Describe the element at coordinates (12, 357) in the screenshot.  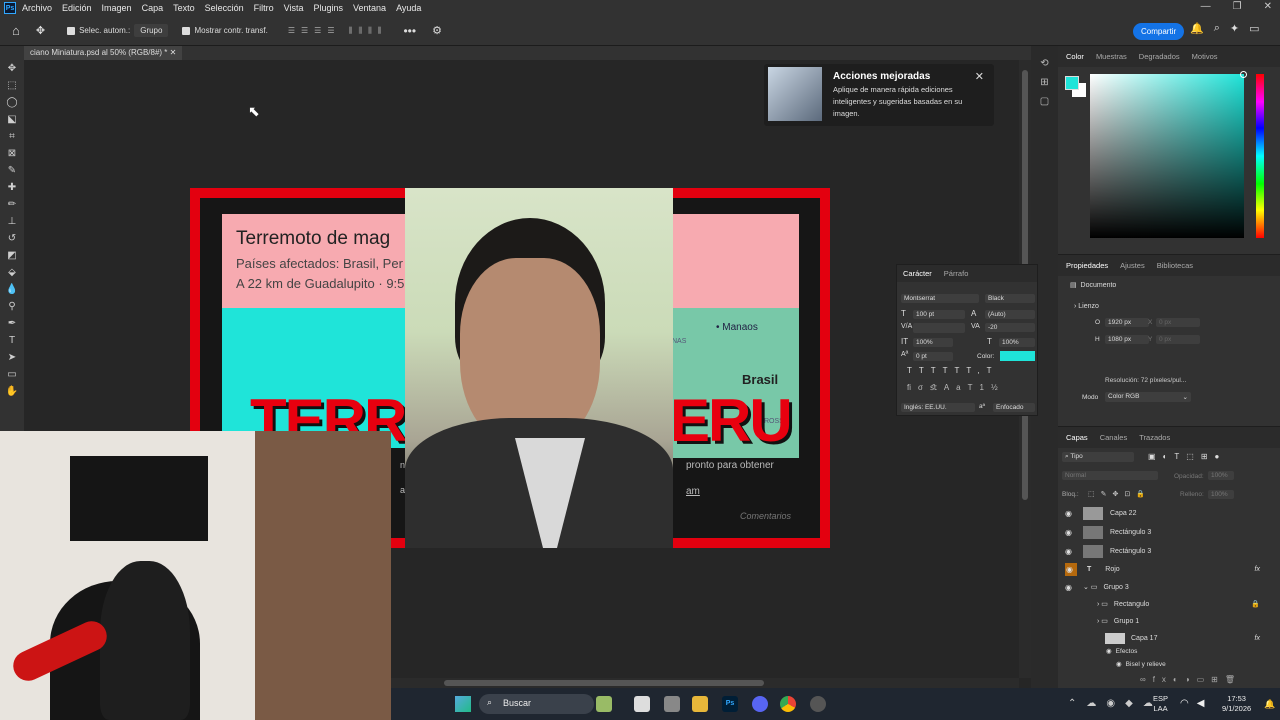
I see `path-select-icon: ➤` at that location.